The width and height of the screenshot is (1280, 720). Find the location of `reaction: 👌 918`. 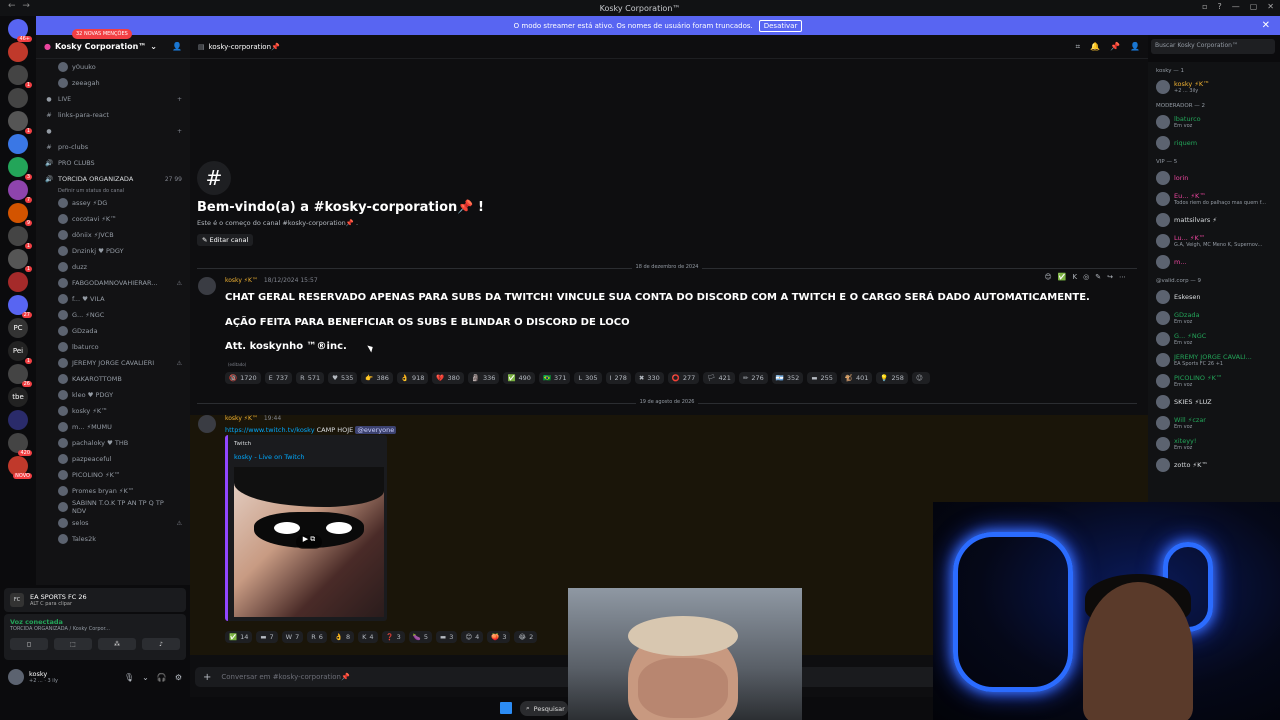

reaction: 👌 918 is located at coordinates (412, 378).